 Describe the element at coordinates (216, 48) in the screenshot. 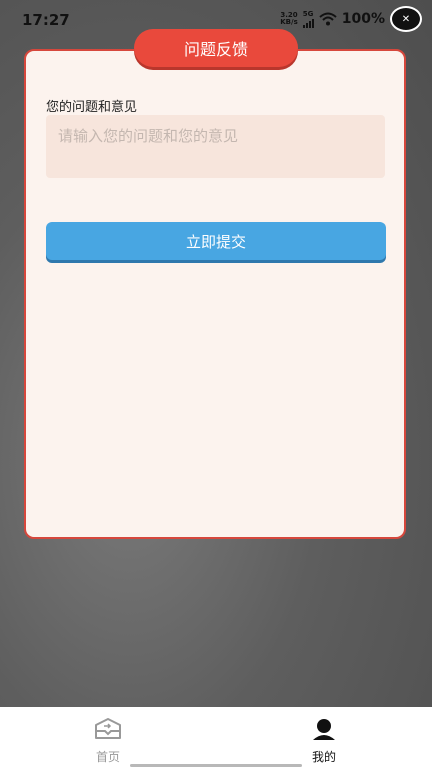

I see `feedback-title: 问题反馈` at that location.